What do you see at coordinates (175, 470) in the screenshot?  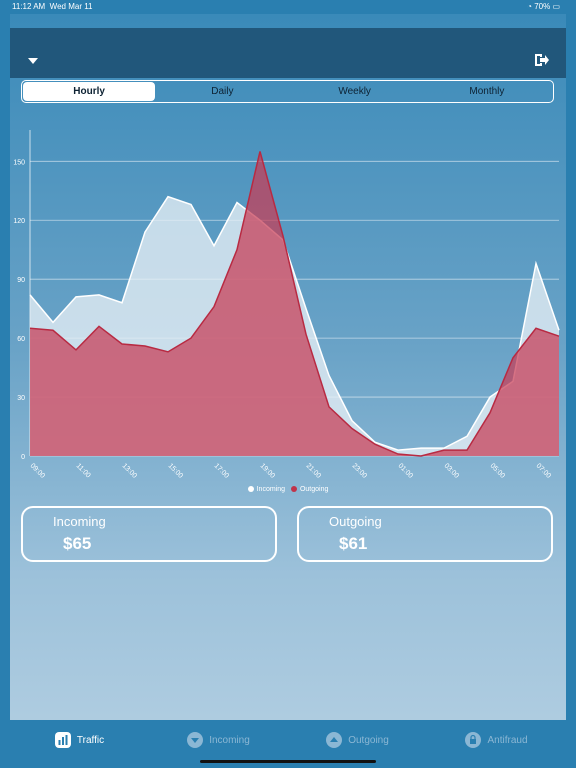 I see `x-tick-label: 15:00` at bounding box center [175, 470].